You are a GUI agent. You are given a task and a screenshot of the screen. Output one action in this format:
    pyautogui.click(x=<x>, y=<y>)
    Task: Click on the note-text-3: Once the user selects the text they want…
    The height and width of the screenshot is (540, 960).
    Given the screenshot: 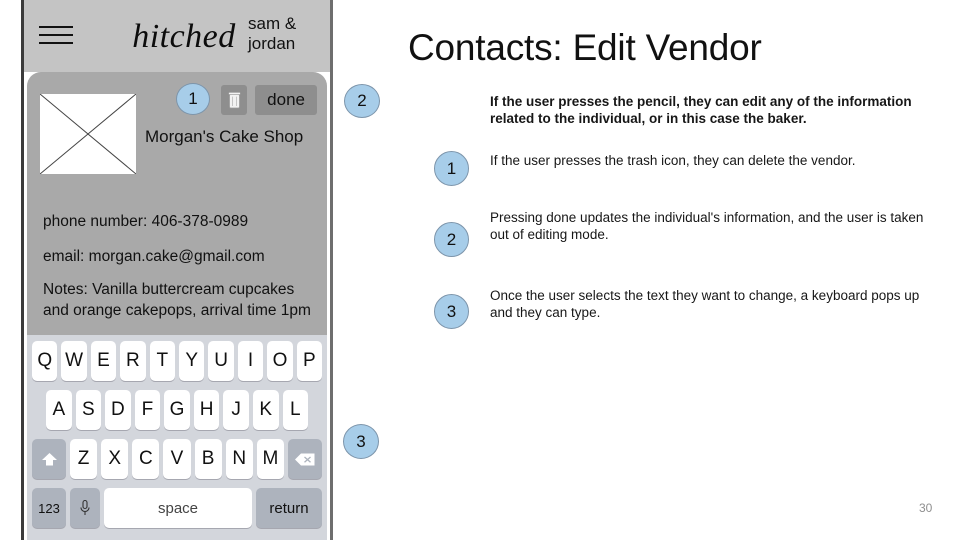 What is the action you would take?
    pyautogui.click(x=705, y=304)
    